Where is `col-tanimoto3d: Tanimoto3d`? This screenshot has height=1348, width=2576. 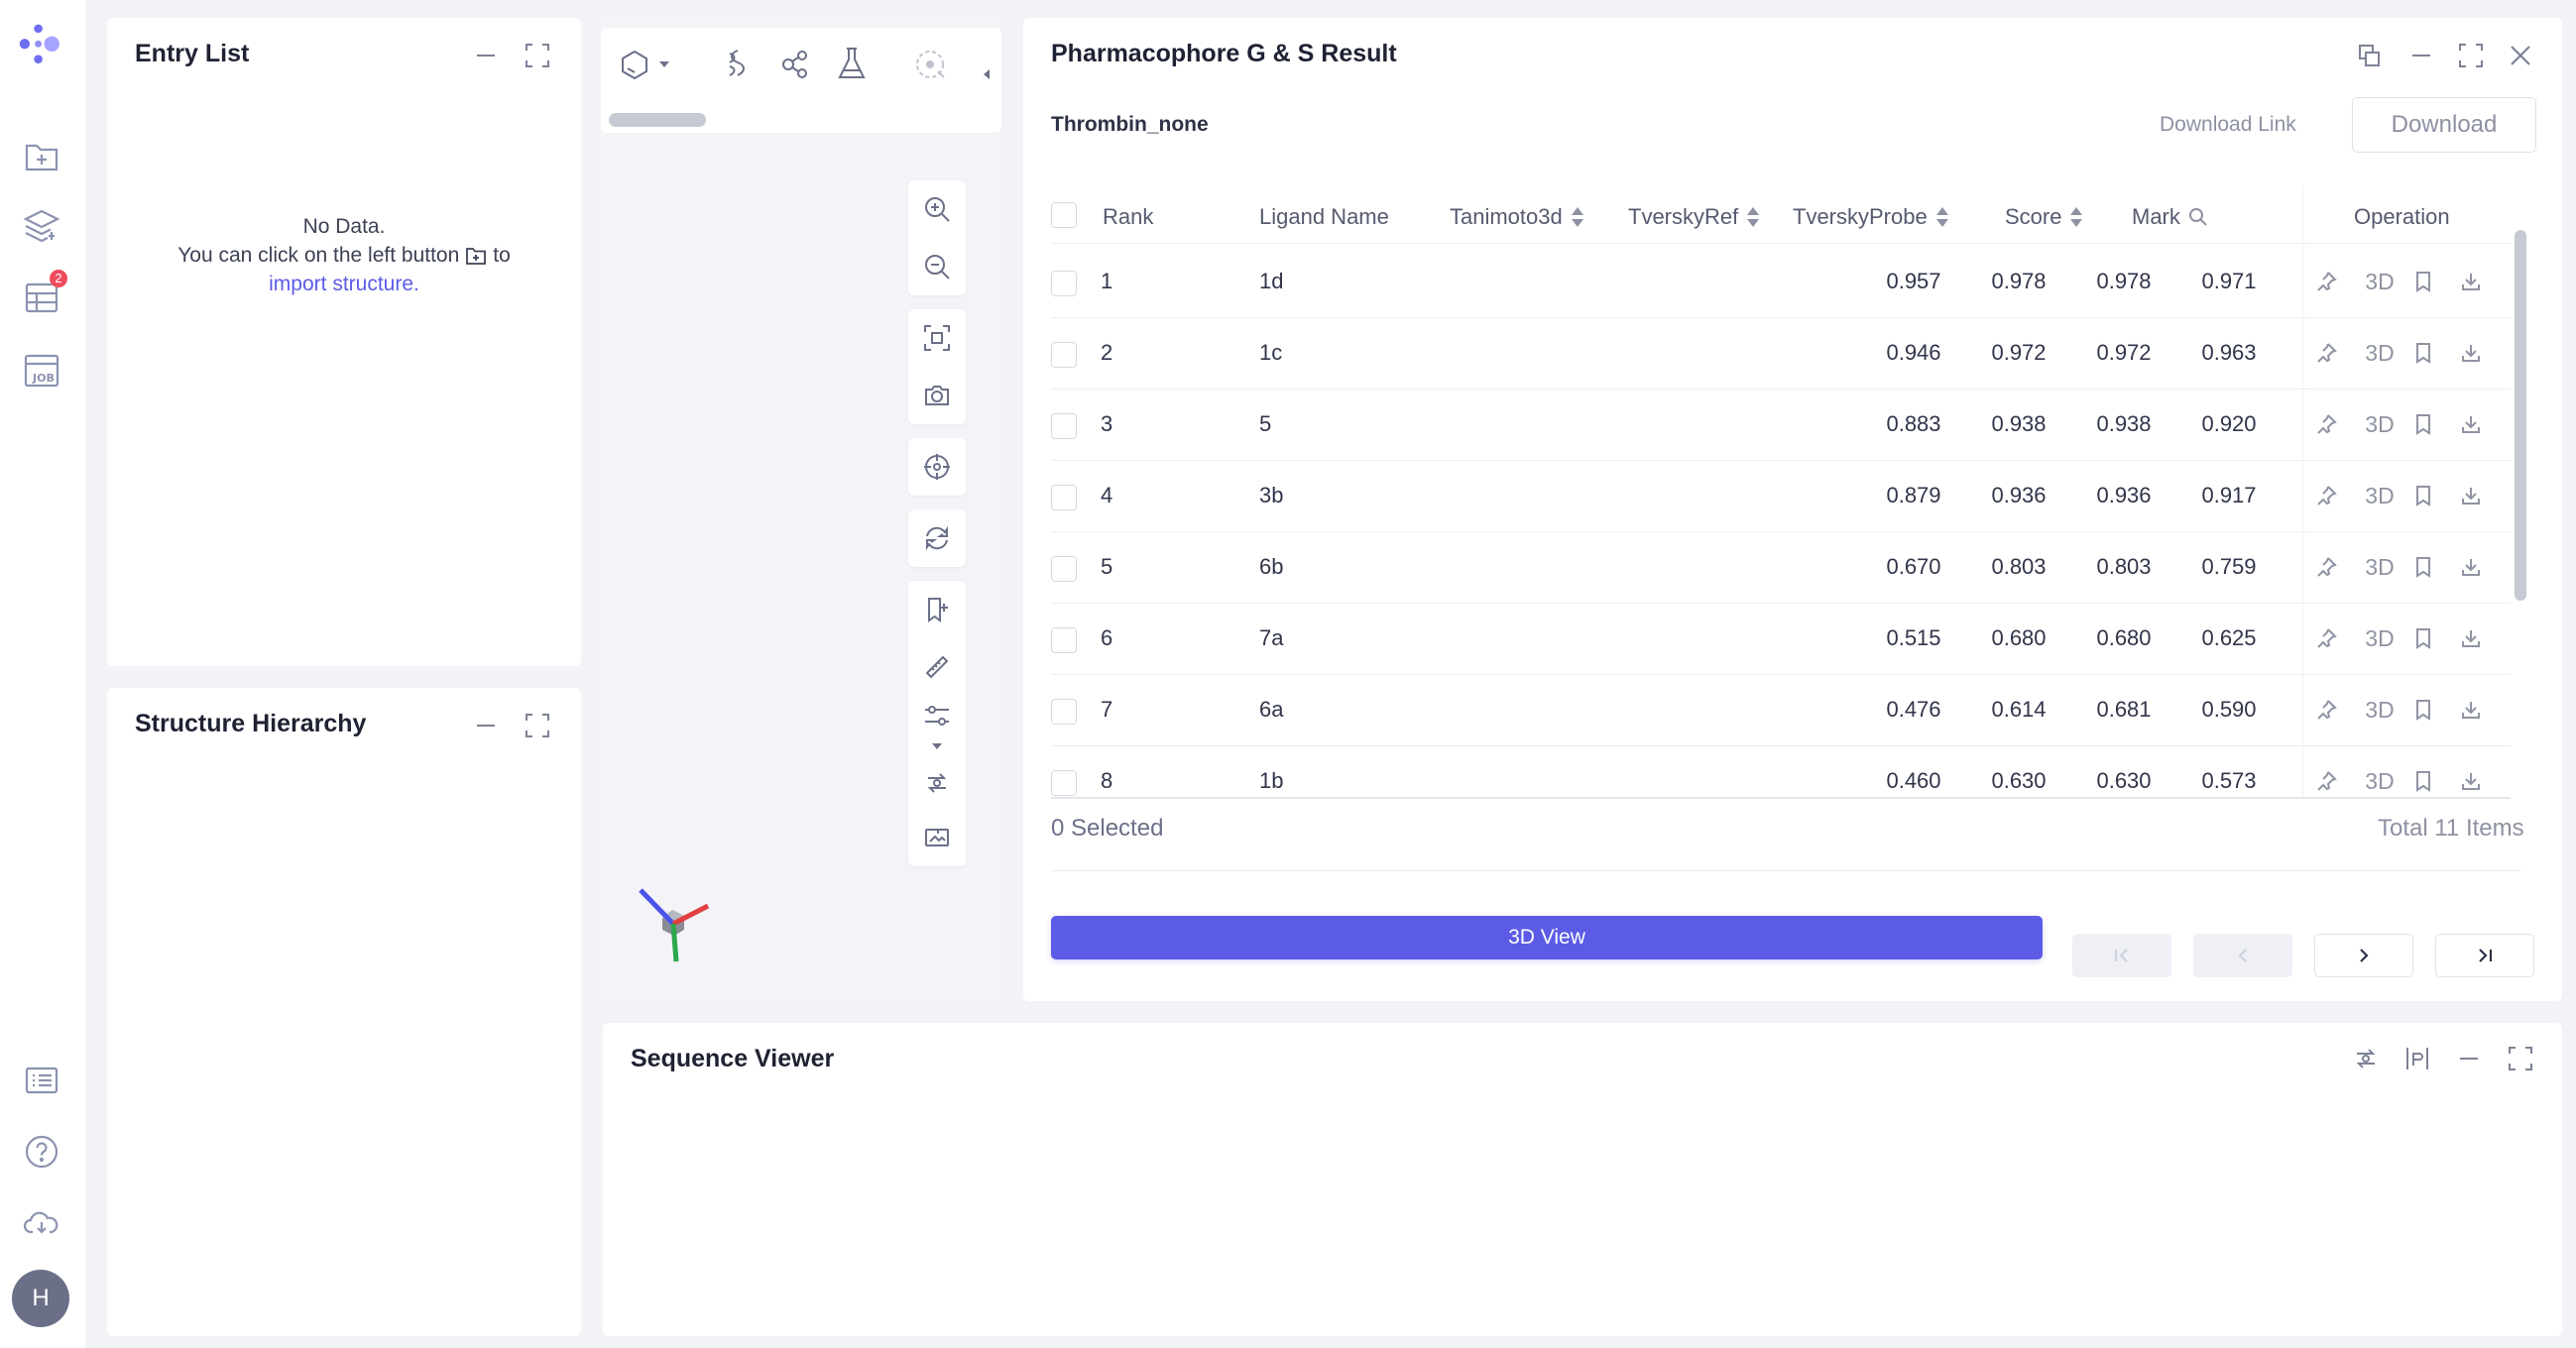 col-tanimoto3d: Tanimoto3d is located at coordinates (1517, 217).